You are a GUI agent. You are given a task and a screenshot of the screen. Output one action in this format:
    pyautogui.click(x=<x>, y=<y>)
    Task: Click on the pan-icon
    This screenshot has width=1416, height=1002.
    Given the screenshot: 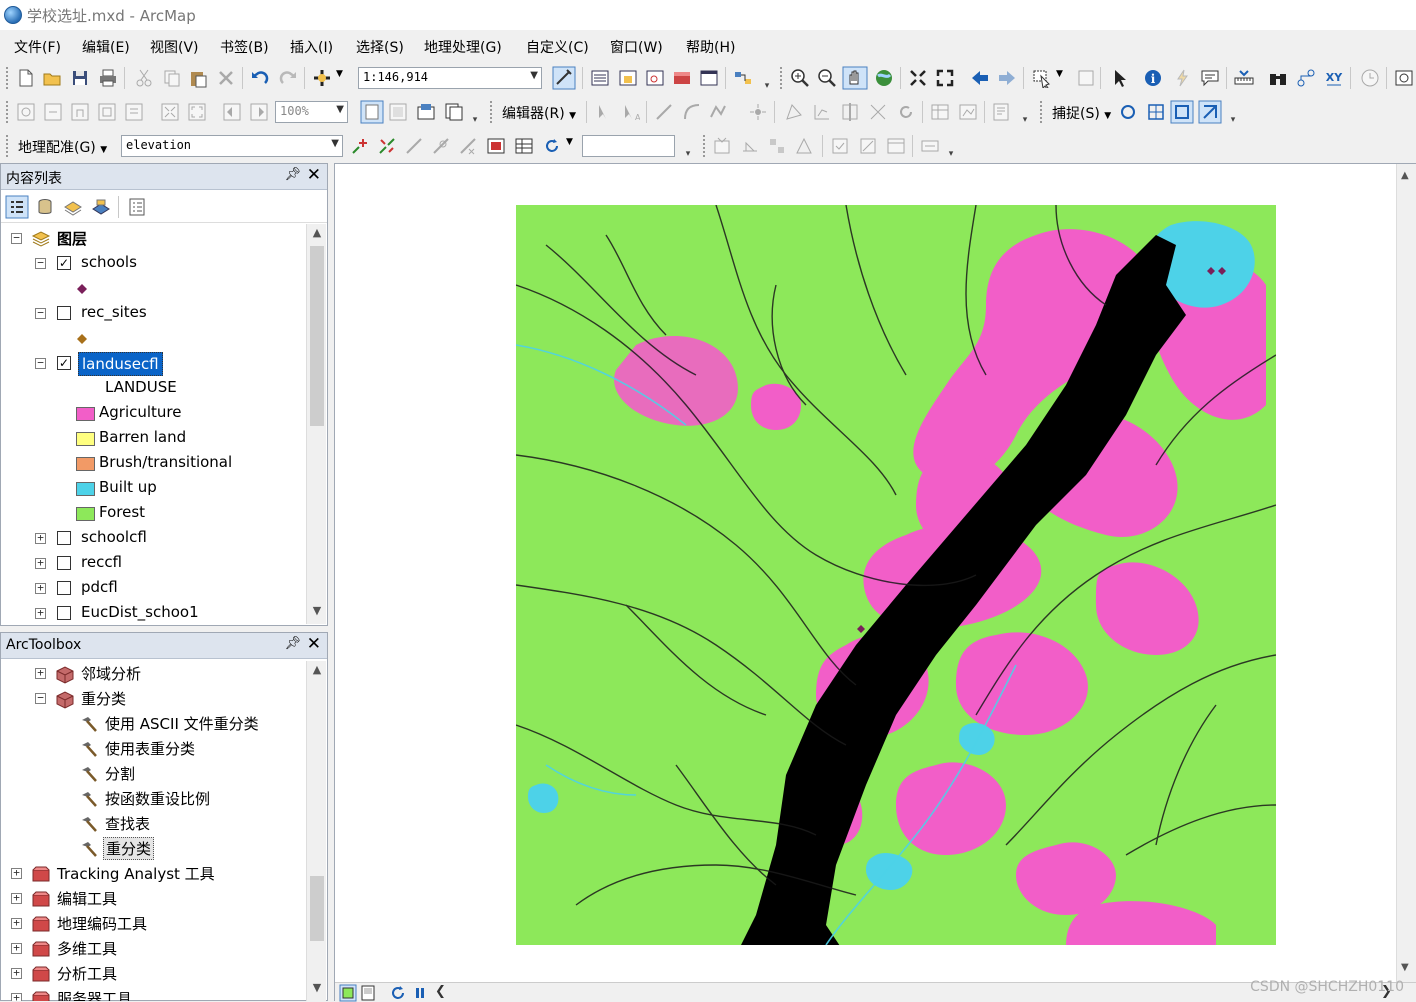 What is the action you would take?
    pyautogui.click(x=855, y=78)
    